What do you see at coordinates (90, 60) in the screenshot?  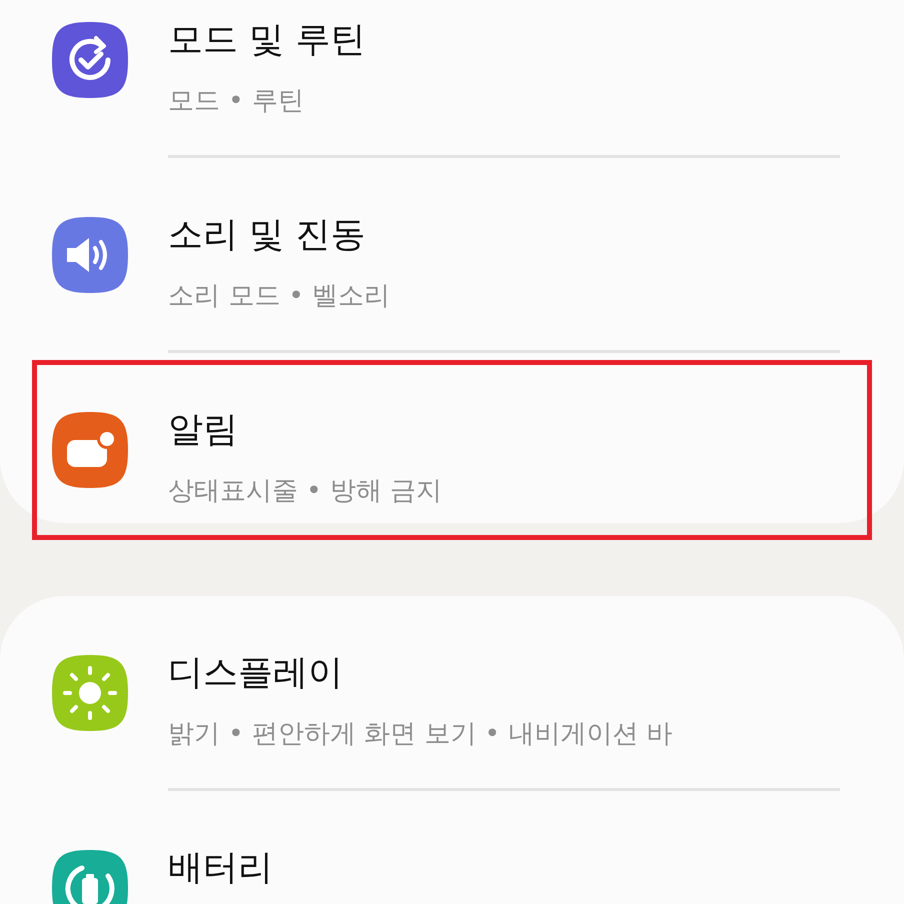 I see `check-cycle-icon` at bounding box center [90, 60].